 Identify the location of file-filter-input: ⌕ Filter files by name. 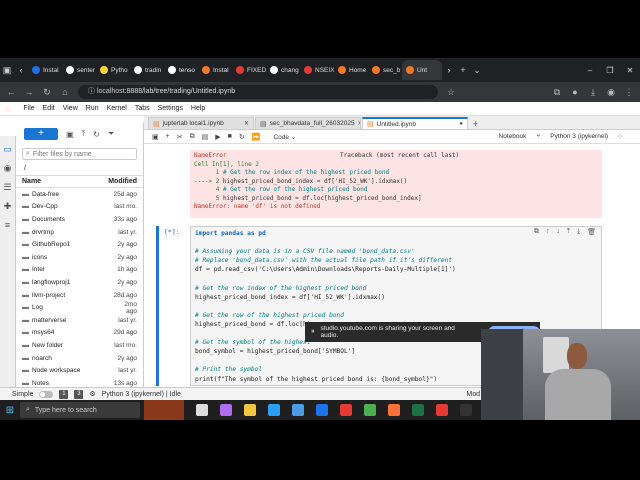
(79, 154).